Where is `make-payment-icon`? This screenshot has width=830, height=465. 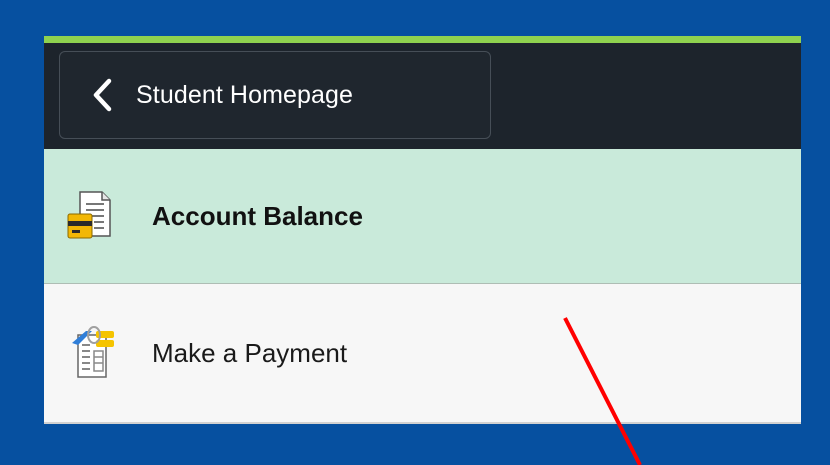
make-payment-icon is located at coordinates (92, 353).